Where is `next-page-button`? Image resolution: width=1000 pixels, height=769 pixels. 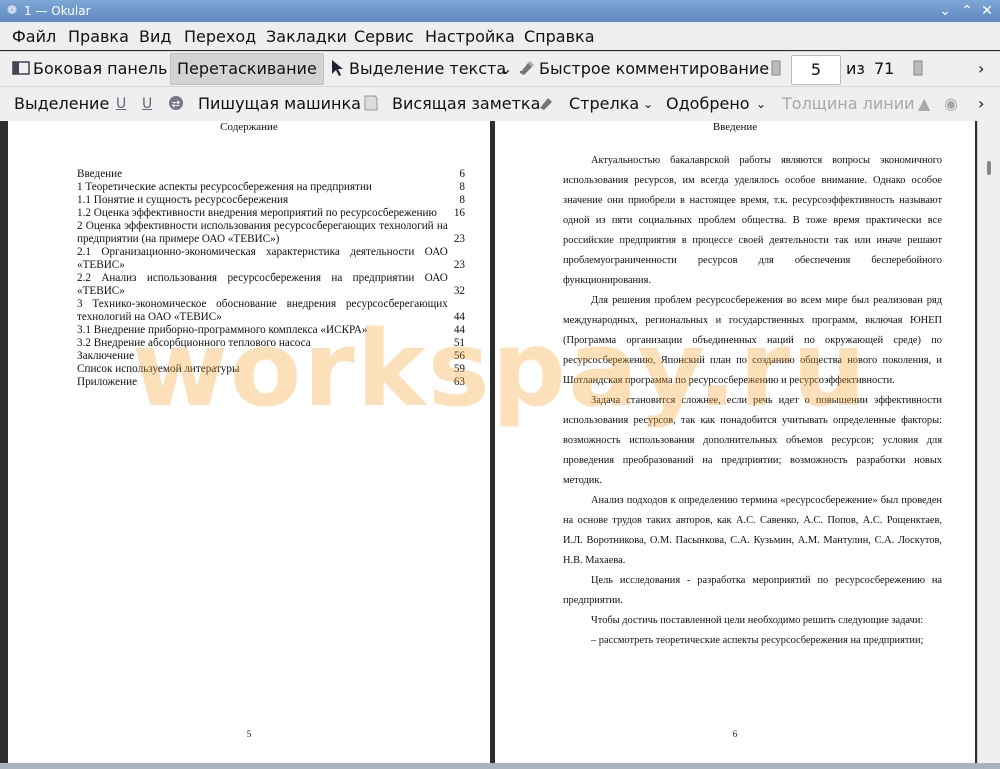 next-page-button is located at coordinates (919, 69).